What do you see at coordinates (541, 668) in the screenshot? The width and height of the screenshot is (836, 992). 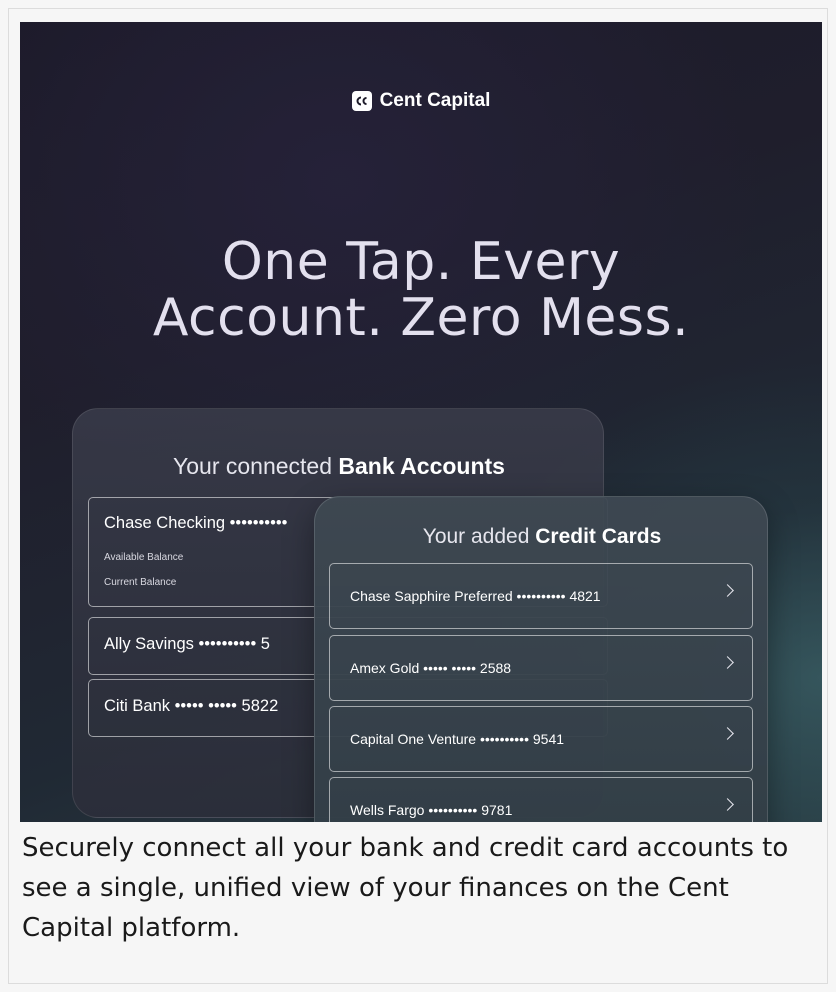 I see `credit-card-item-amex-gold: Amex Gold ••••• ••••• 2588` at bounding box center [541, 668].